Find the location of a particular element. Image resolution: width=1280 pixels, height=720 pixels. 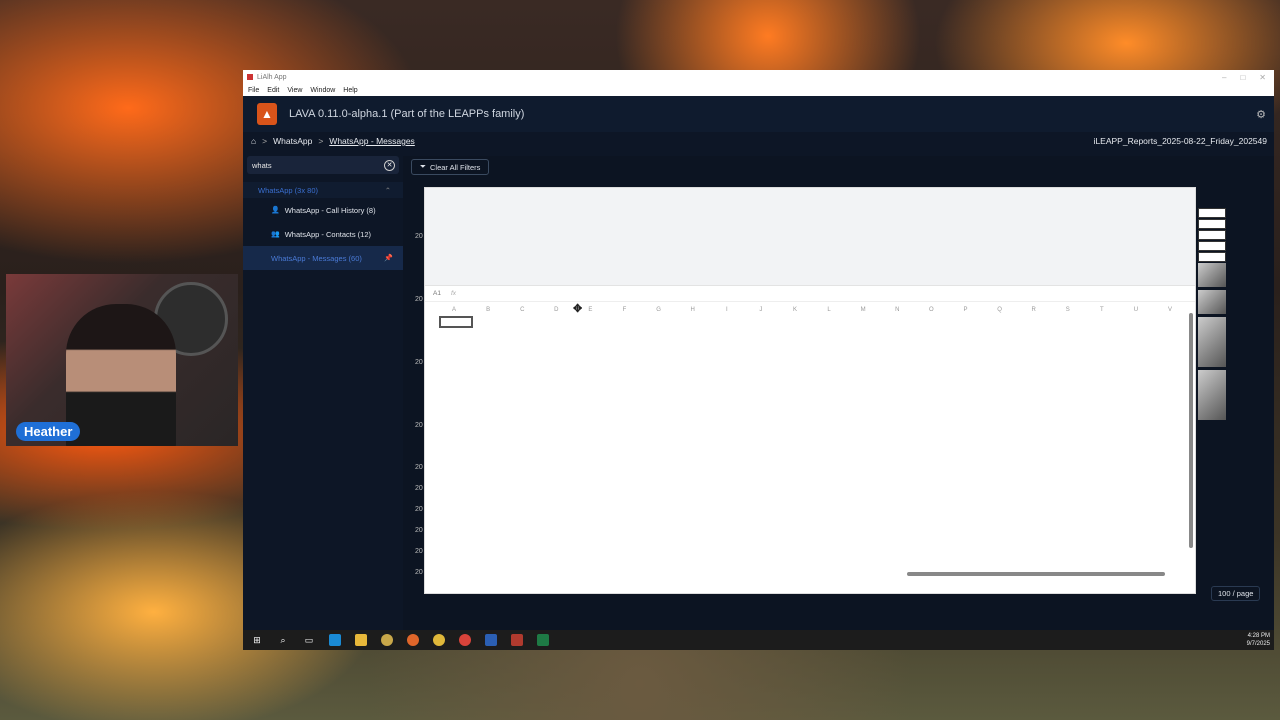

breadcrumb-whatsapp: WhatsApp is located at coordinates (292, 141).